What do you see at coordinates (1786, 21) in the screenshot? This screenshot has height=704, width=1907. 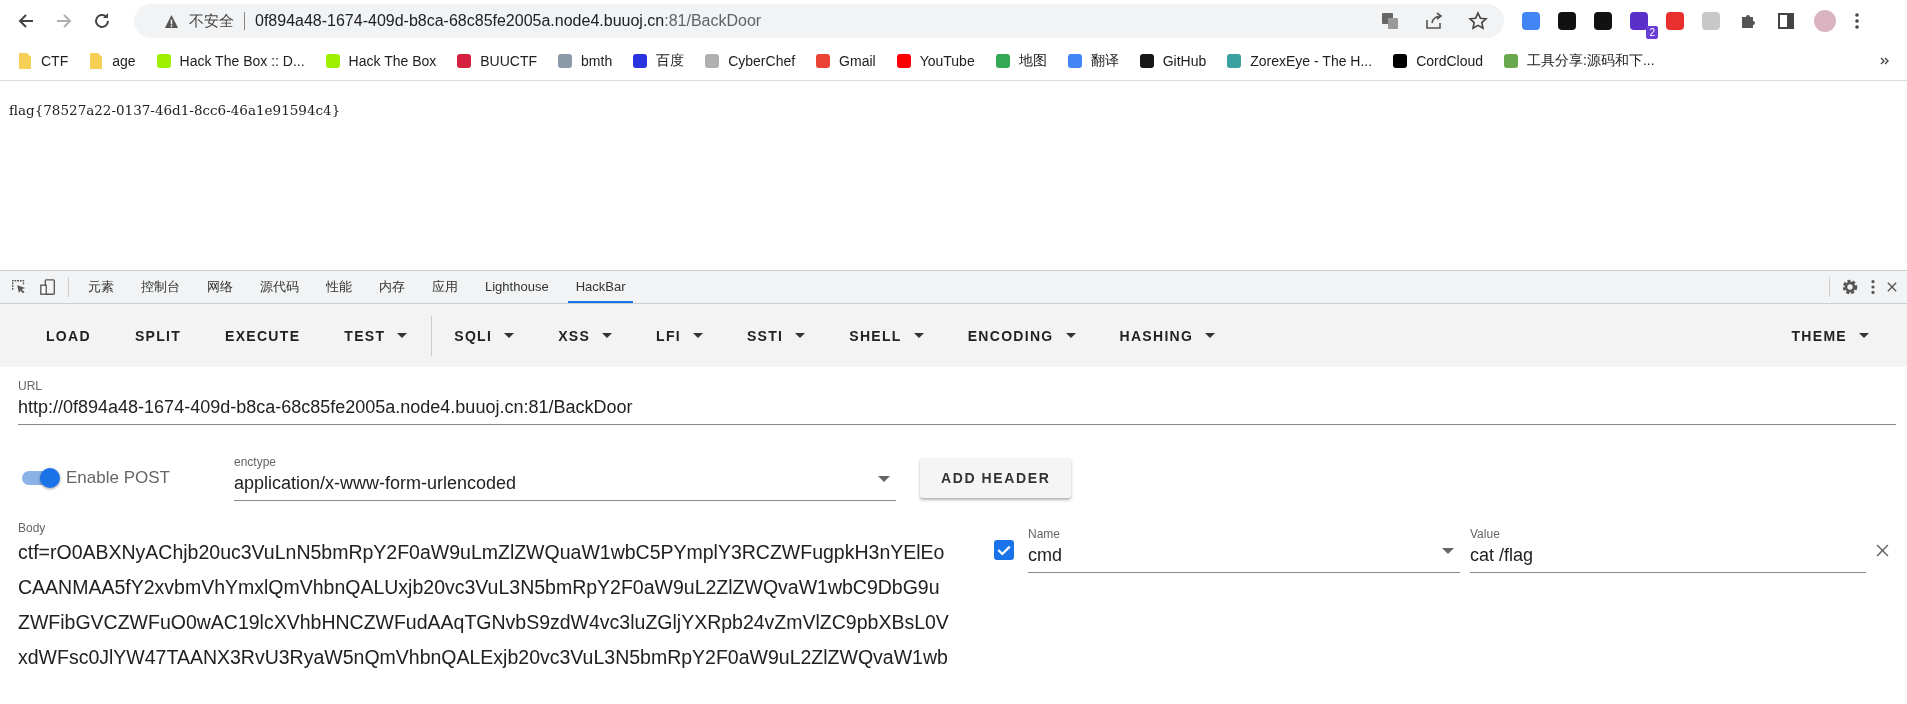 I see `side-panel-icon` at bounding box center [1786, 21].